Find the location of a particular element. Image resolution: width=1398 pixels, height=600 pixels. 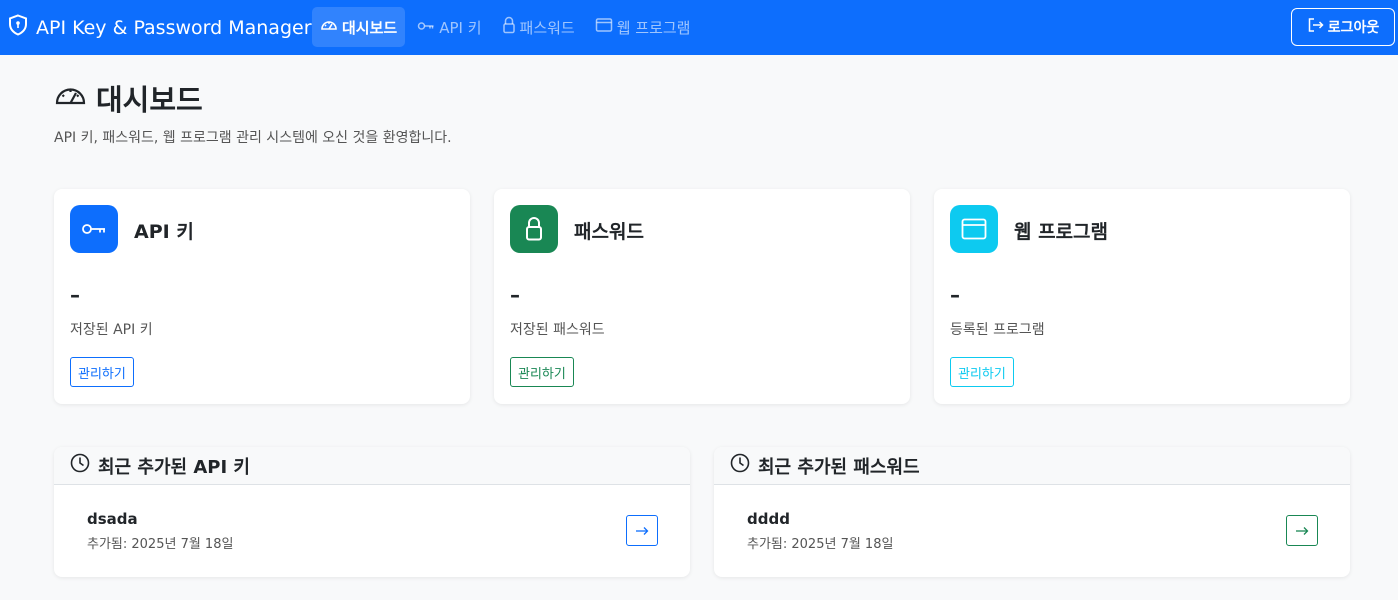

panel-title: 최근 추가된 API 키 is located at coordinates (174, 467).